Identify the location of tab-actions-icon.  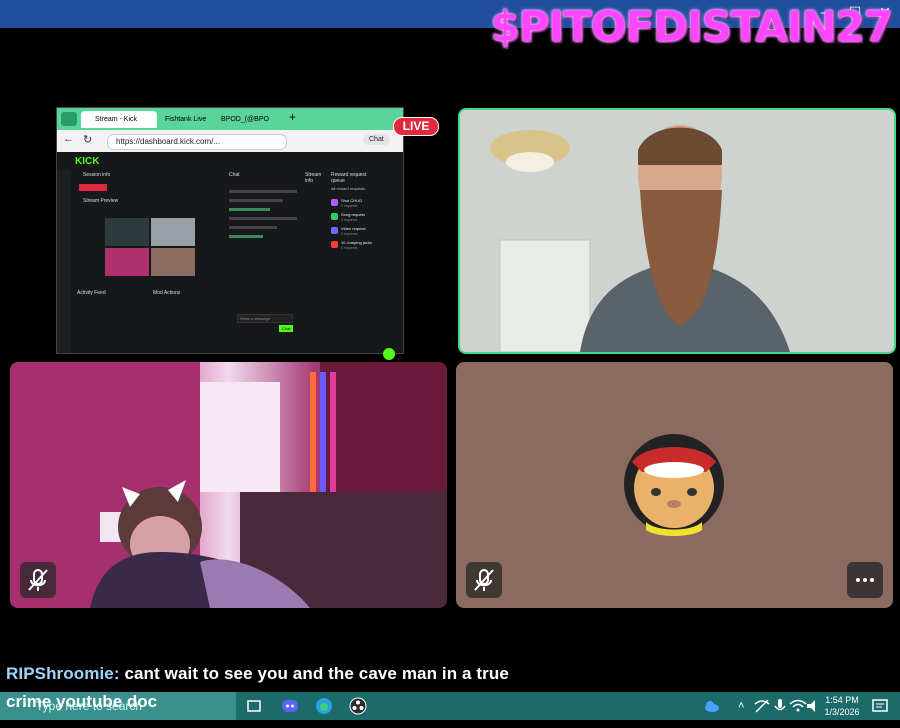
(69, 119).